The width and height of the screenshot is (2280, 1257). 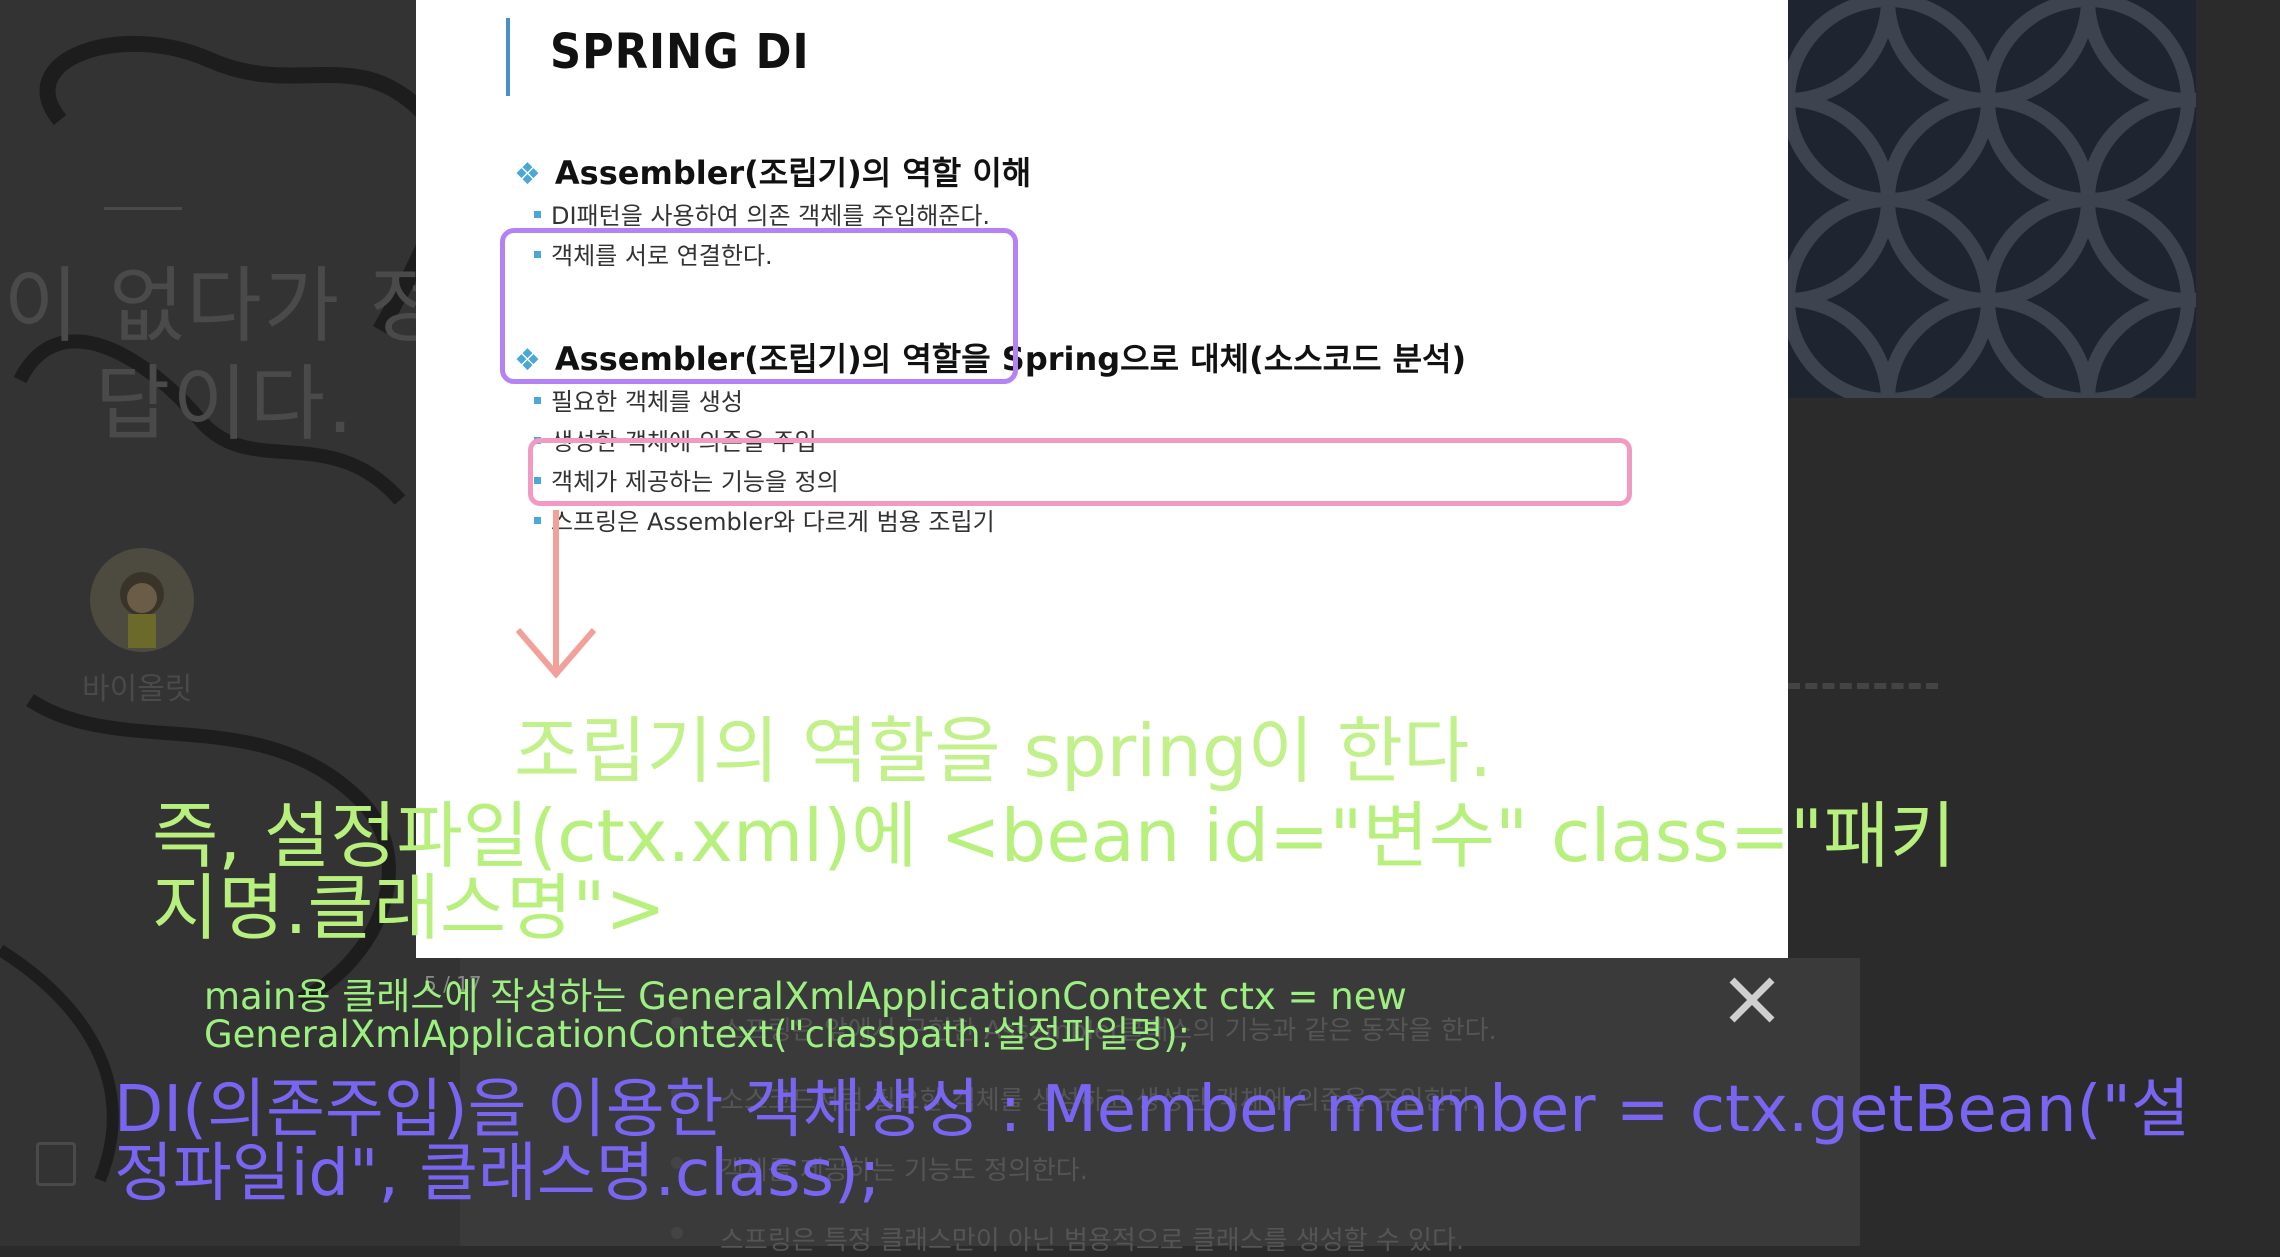 What do you see at coordinates (1003, 751) in the screenshot?
I see `annotation-note: 조립기의 역할을 spring이 한다.` at bounding box center [1003, 751].